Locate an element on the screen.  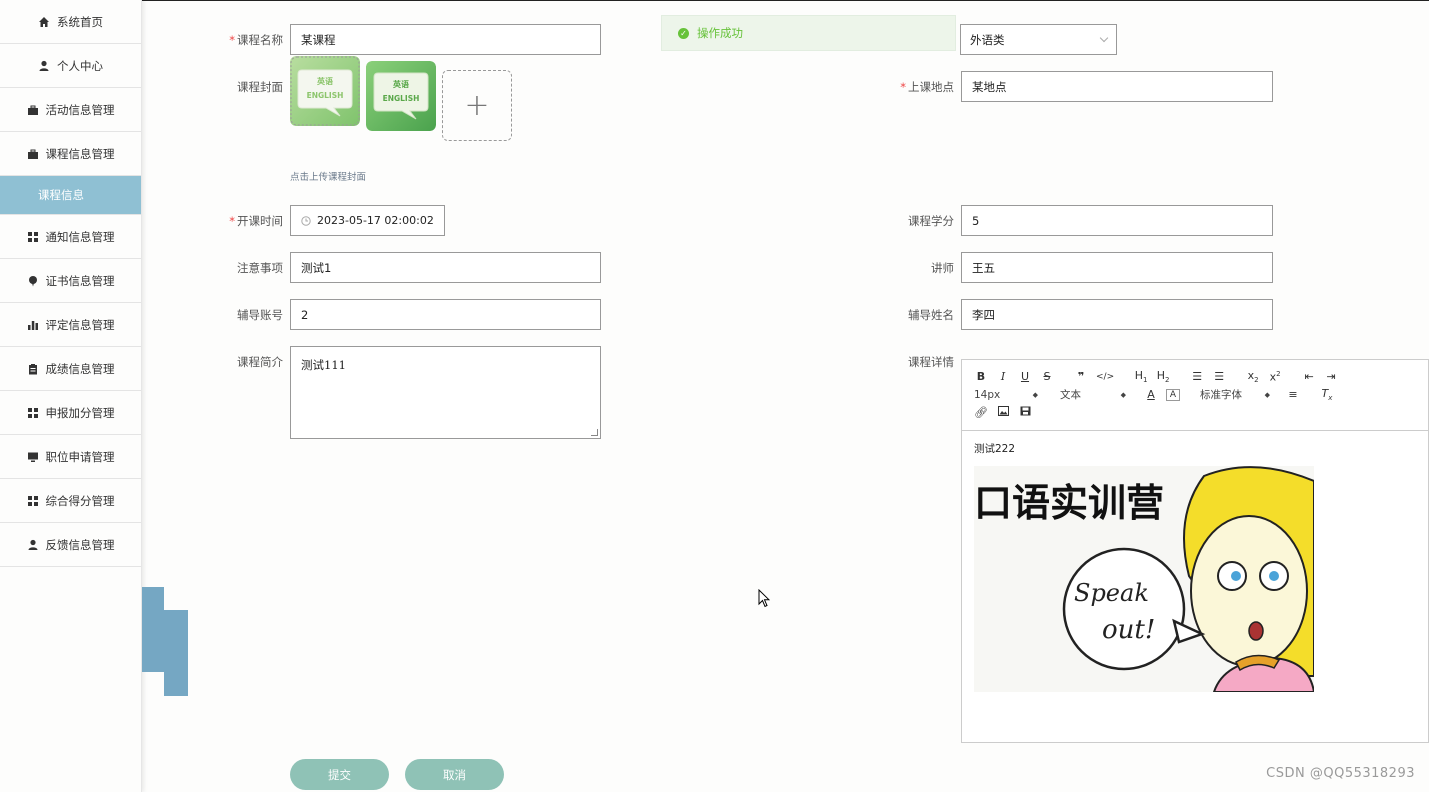
sidebar-item-label: 通知信息管理 is located at coordinates (80, 236).